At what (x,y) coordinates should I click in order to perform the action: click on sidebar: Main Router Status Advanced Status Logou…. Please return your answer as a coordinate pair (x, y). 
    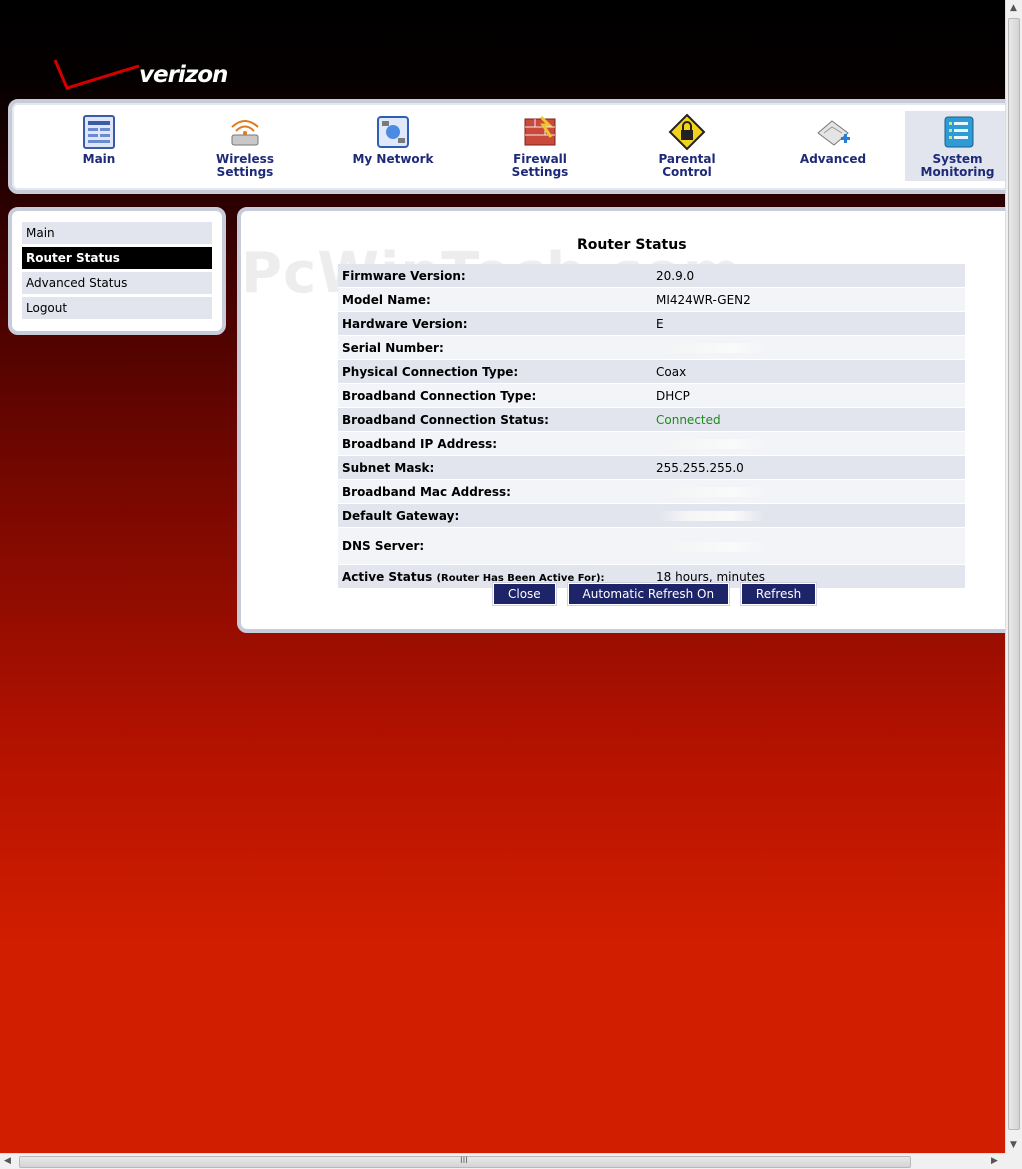
    Looking at the image, I should click on (117, 271).